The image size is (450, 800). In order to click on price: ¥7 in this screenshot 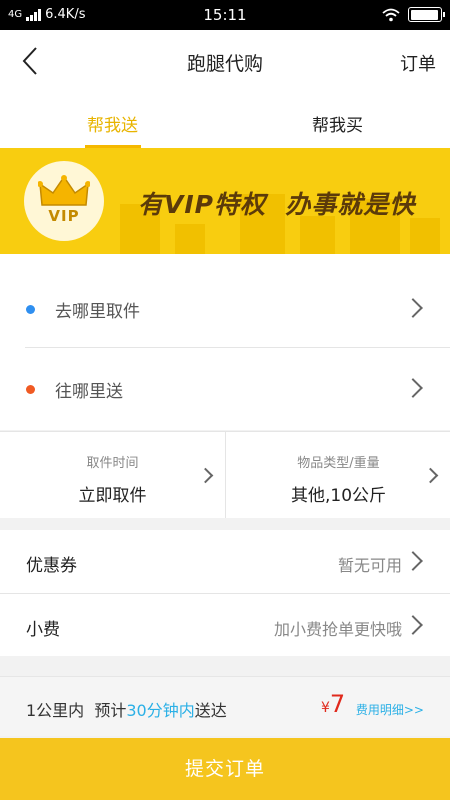, I will do `click(333, 704)`.